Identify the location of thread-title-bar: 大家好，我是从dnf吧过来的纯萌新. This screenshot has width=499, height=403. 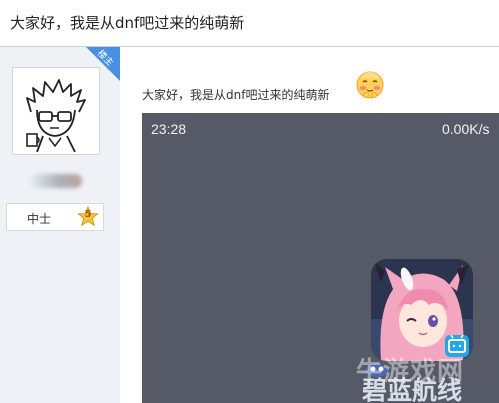
(249, 23).